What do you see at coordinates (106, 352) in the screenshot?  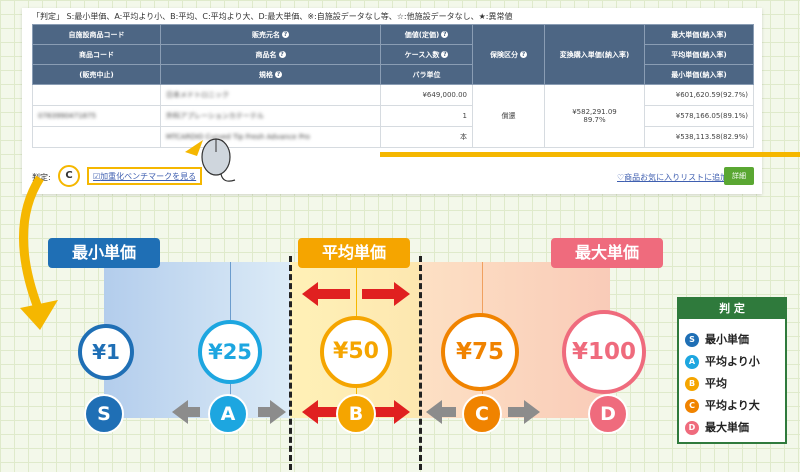 I see `price-coin-s: ¥1` at bounding box center [106, 352].